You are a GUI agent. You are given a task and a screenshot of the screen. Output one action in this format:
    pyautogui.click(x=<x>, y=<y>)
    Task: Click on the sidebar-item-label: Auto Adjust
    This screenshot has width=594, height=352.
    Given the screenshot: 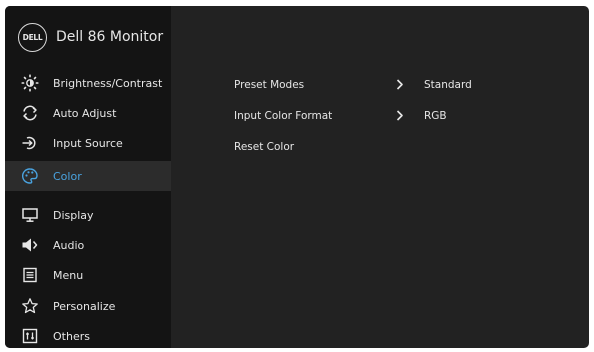 What is the action you would take?
    pyautogui.click(x=85, y=113)
    